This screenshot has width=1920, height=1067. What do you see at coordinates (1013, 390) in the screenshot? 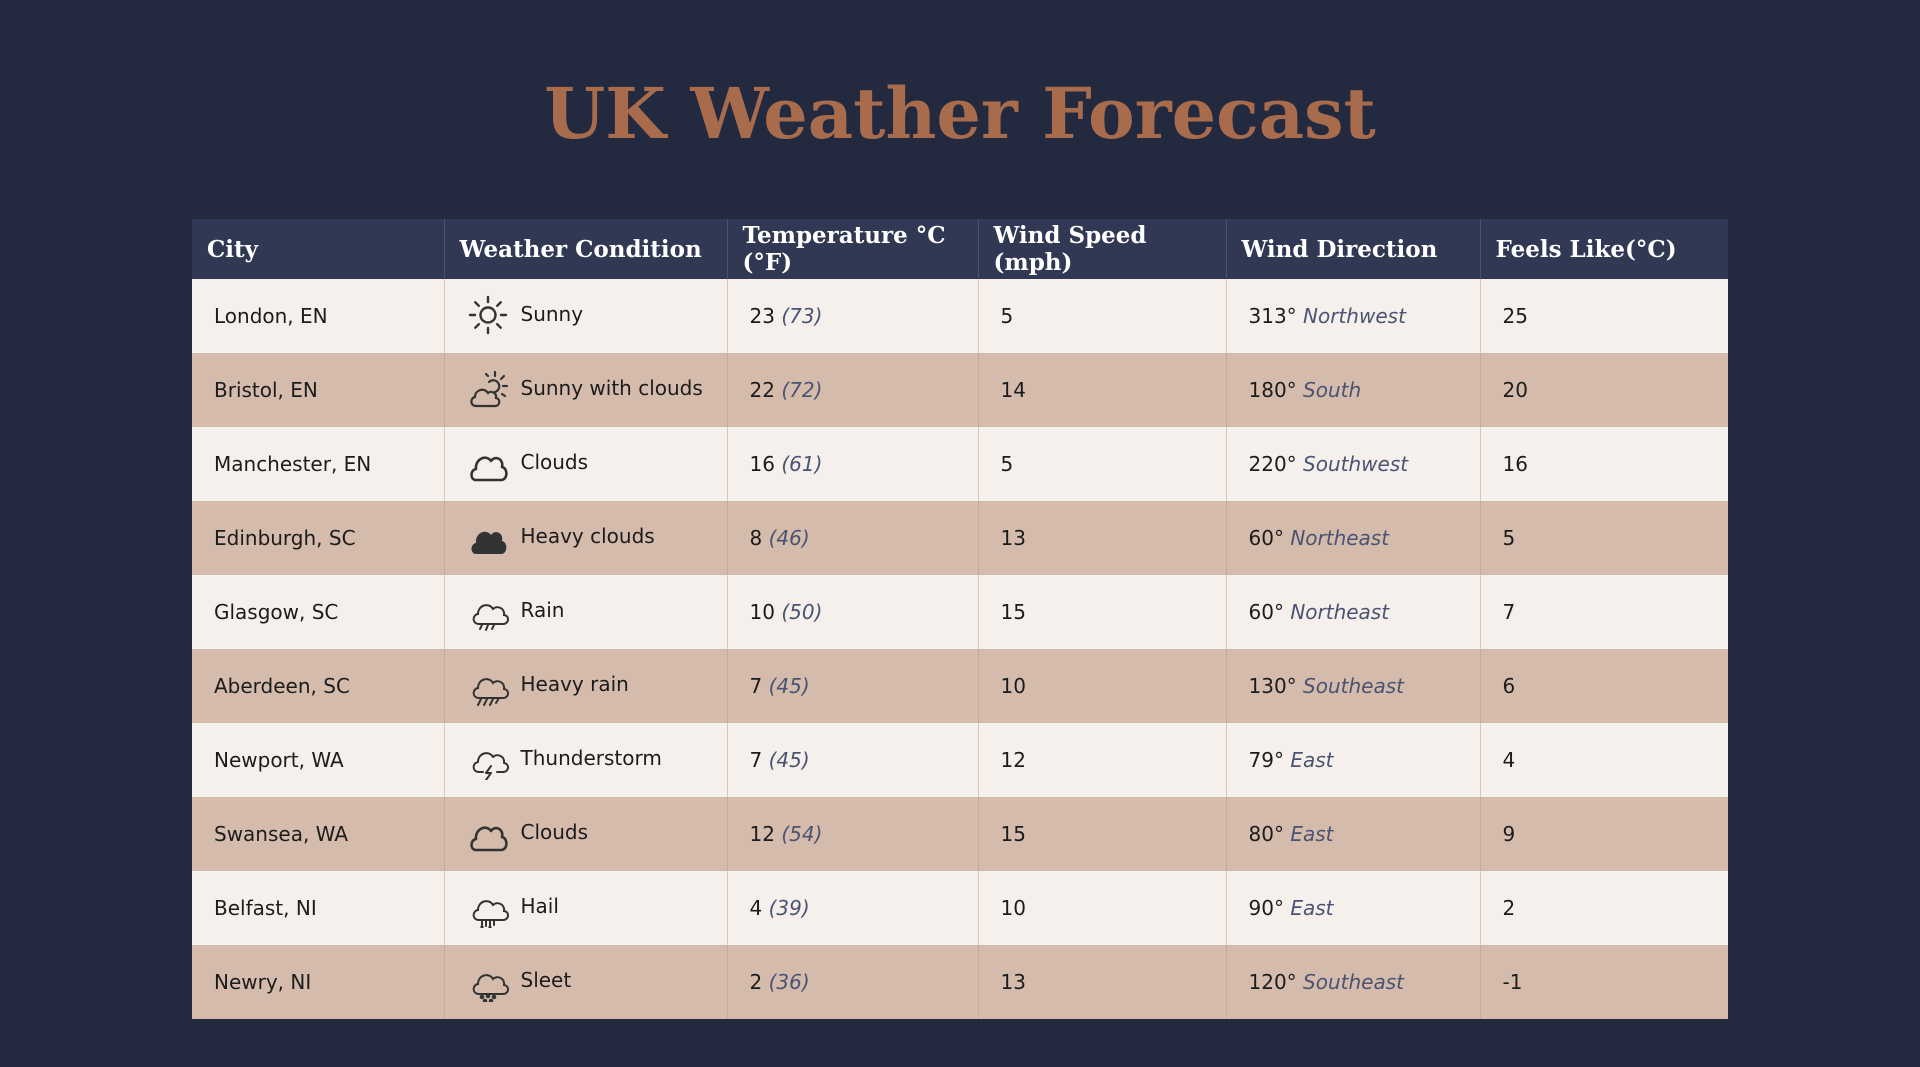
I see `wind-speed-value: 14` at bounding box center [1013, 390].